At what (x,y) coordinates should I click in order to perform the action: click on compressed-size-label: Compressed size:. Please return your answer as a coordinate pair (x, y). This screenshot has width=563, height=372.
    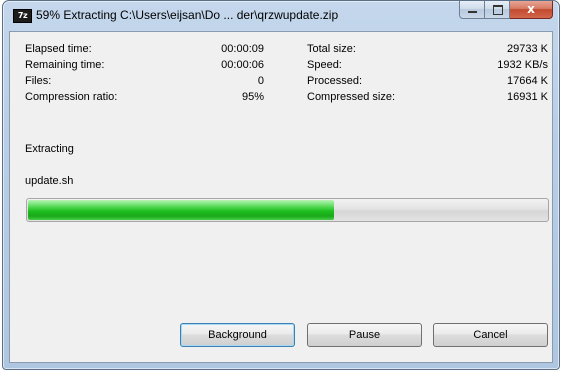
    Looking at the image, I should click on (351, 97).